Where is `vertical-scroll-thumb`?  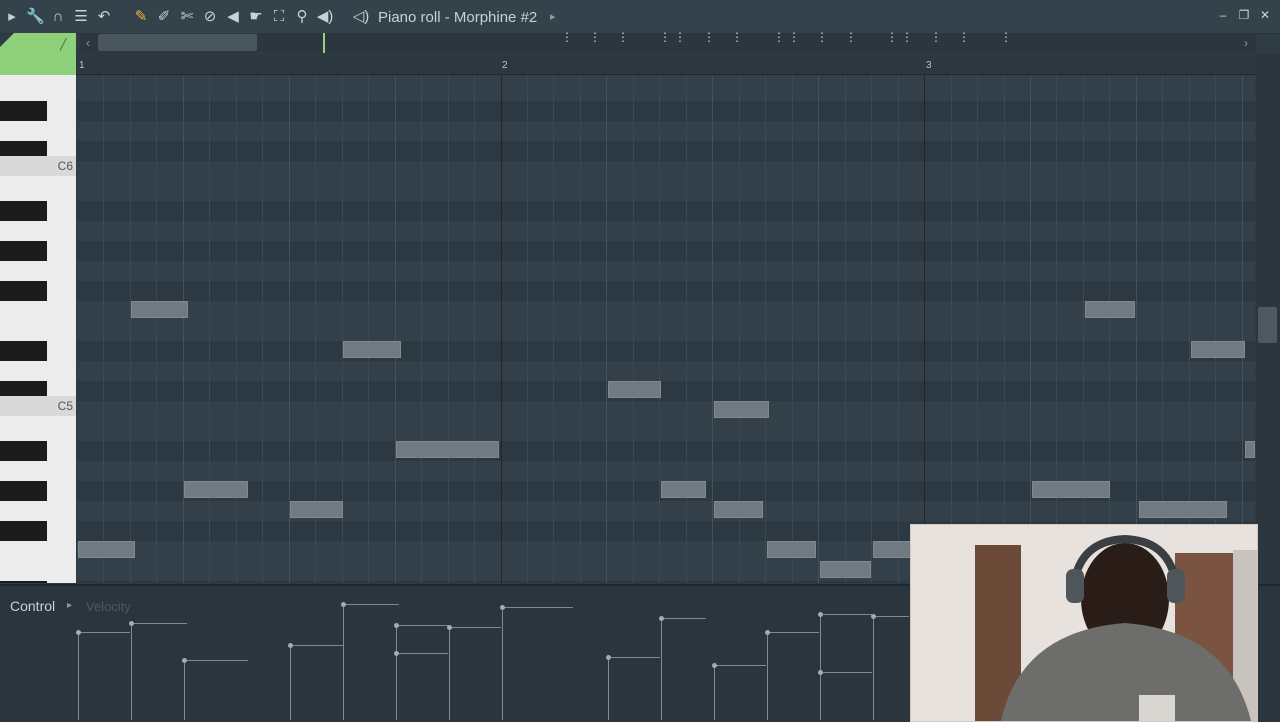
vertical-scroll-thumb is located at coordinates (1267, 325).